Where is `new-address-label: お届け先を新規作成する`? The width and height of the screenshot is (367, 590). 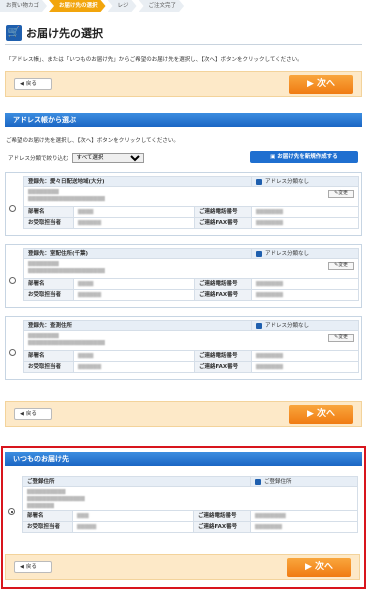 new-address-label: お届け先を新規作成する is located at coordinates (307, 157).